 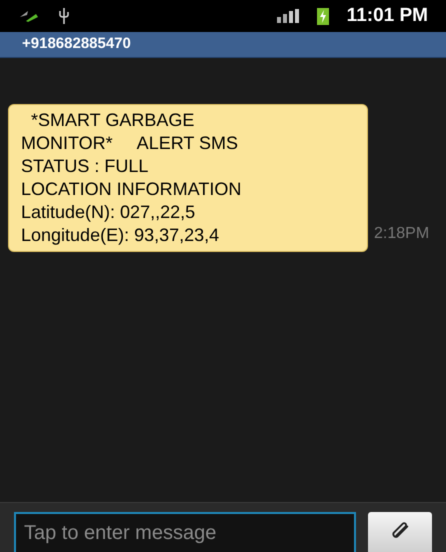 What do you see at coordinates (185, 532) in the screenshot?
I see `message-input: Tap to enter message` at bounding box center [185, 532].